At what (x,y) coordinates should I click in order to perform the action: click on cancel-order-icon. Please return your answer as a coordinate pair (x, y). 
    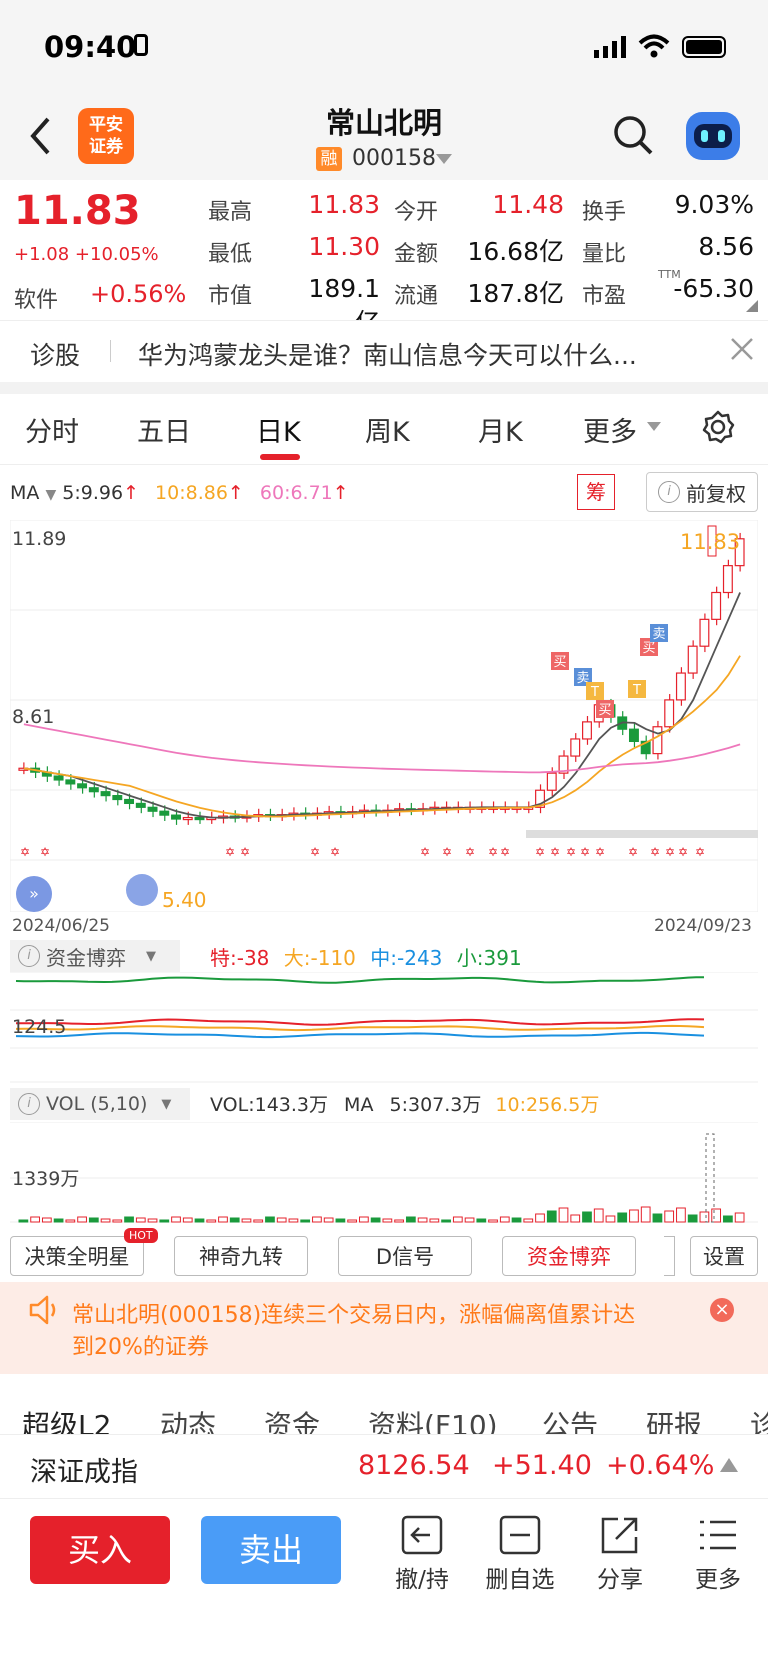
    Looking at the image, I should click on (422, 1535).